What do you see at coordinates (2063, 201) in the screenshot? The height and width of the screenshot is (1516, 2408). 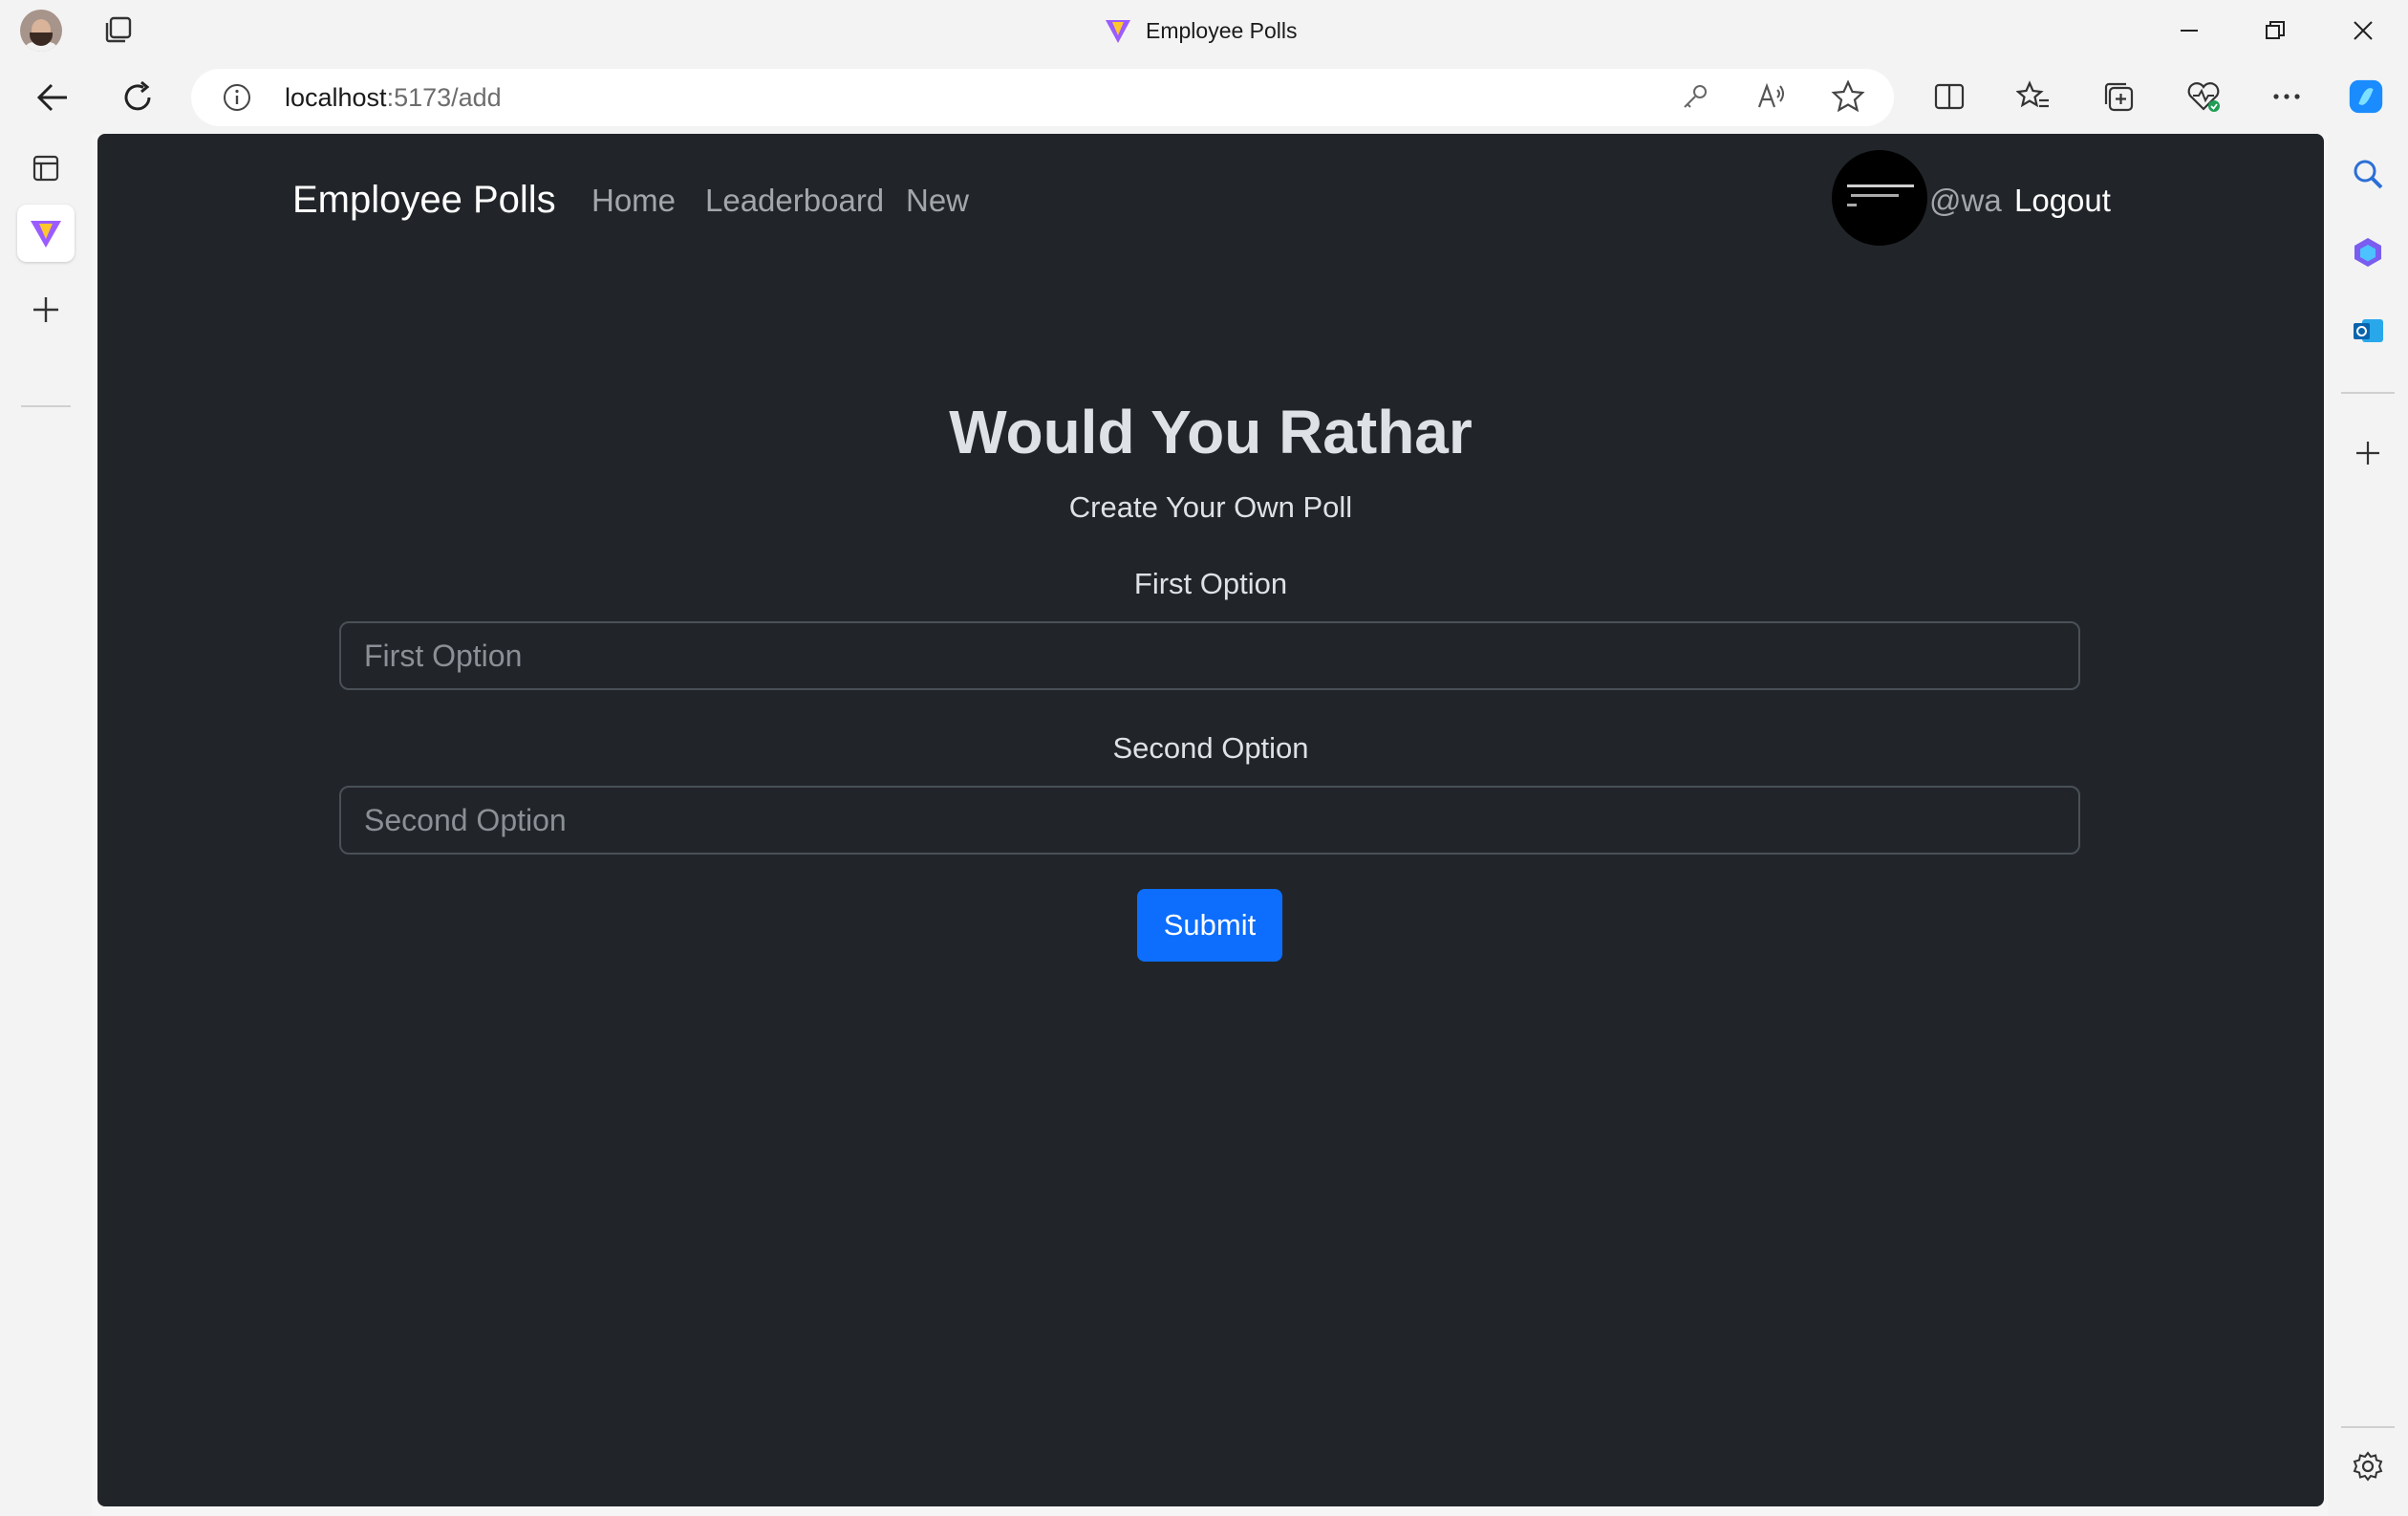 I see `logout-link: Logout` at bounding box center [2063, 201].